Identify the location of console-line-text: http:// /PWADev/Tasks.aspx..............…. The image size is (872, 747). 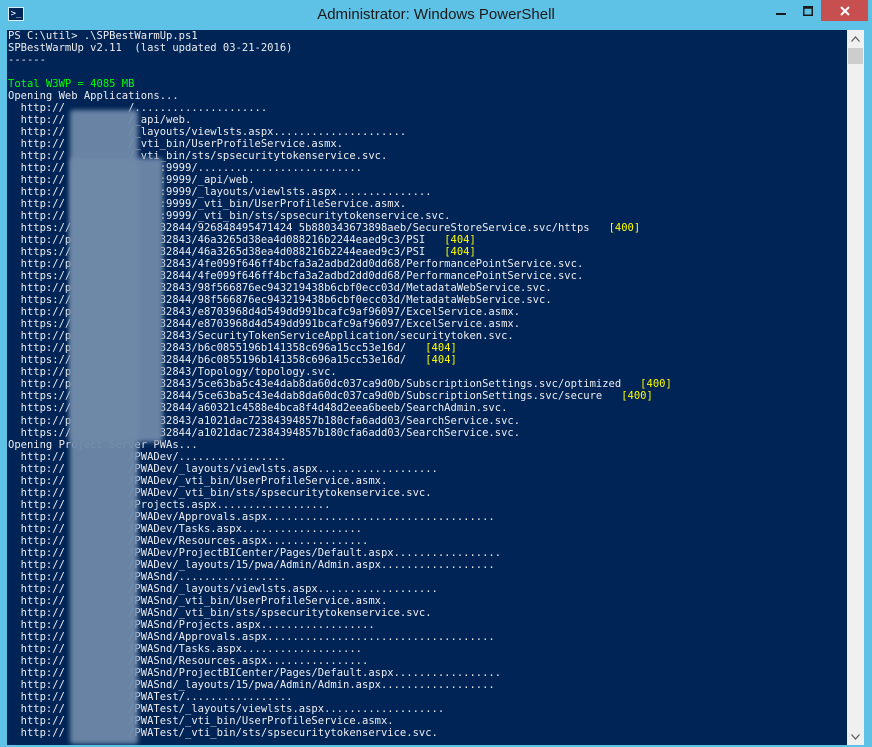
(185, 528).